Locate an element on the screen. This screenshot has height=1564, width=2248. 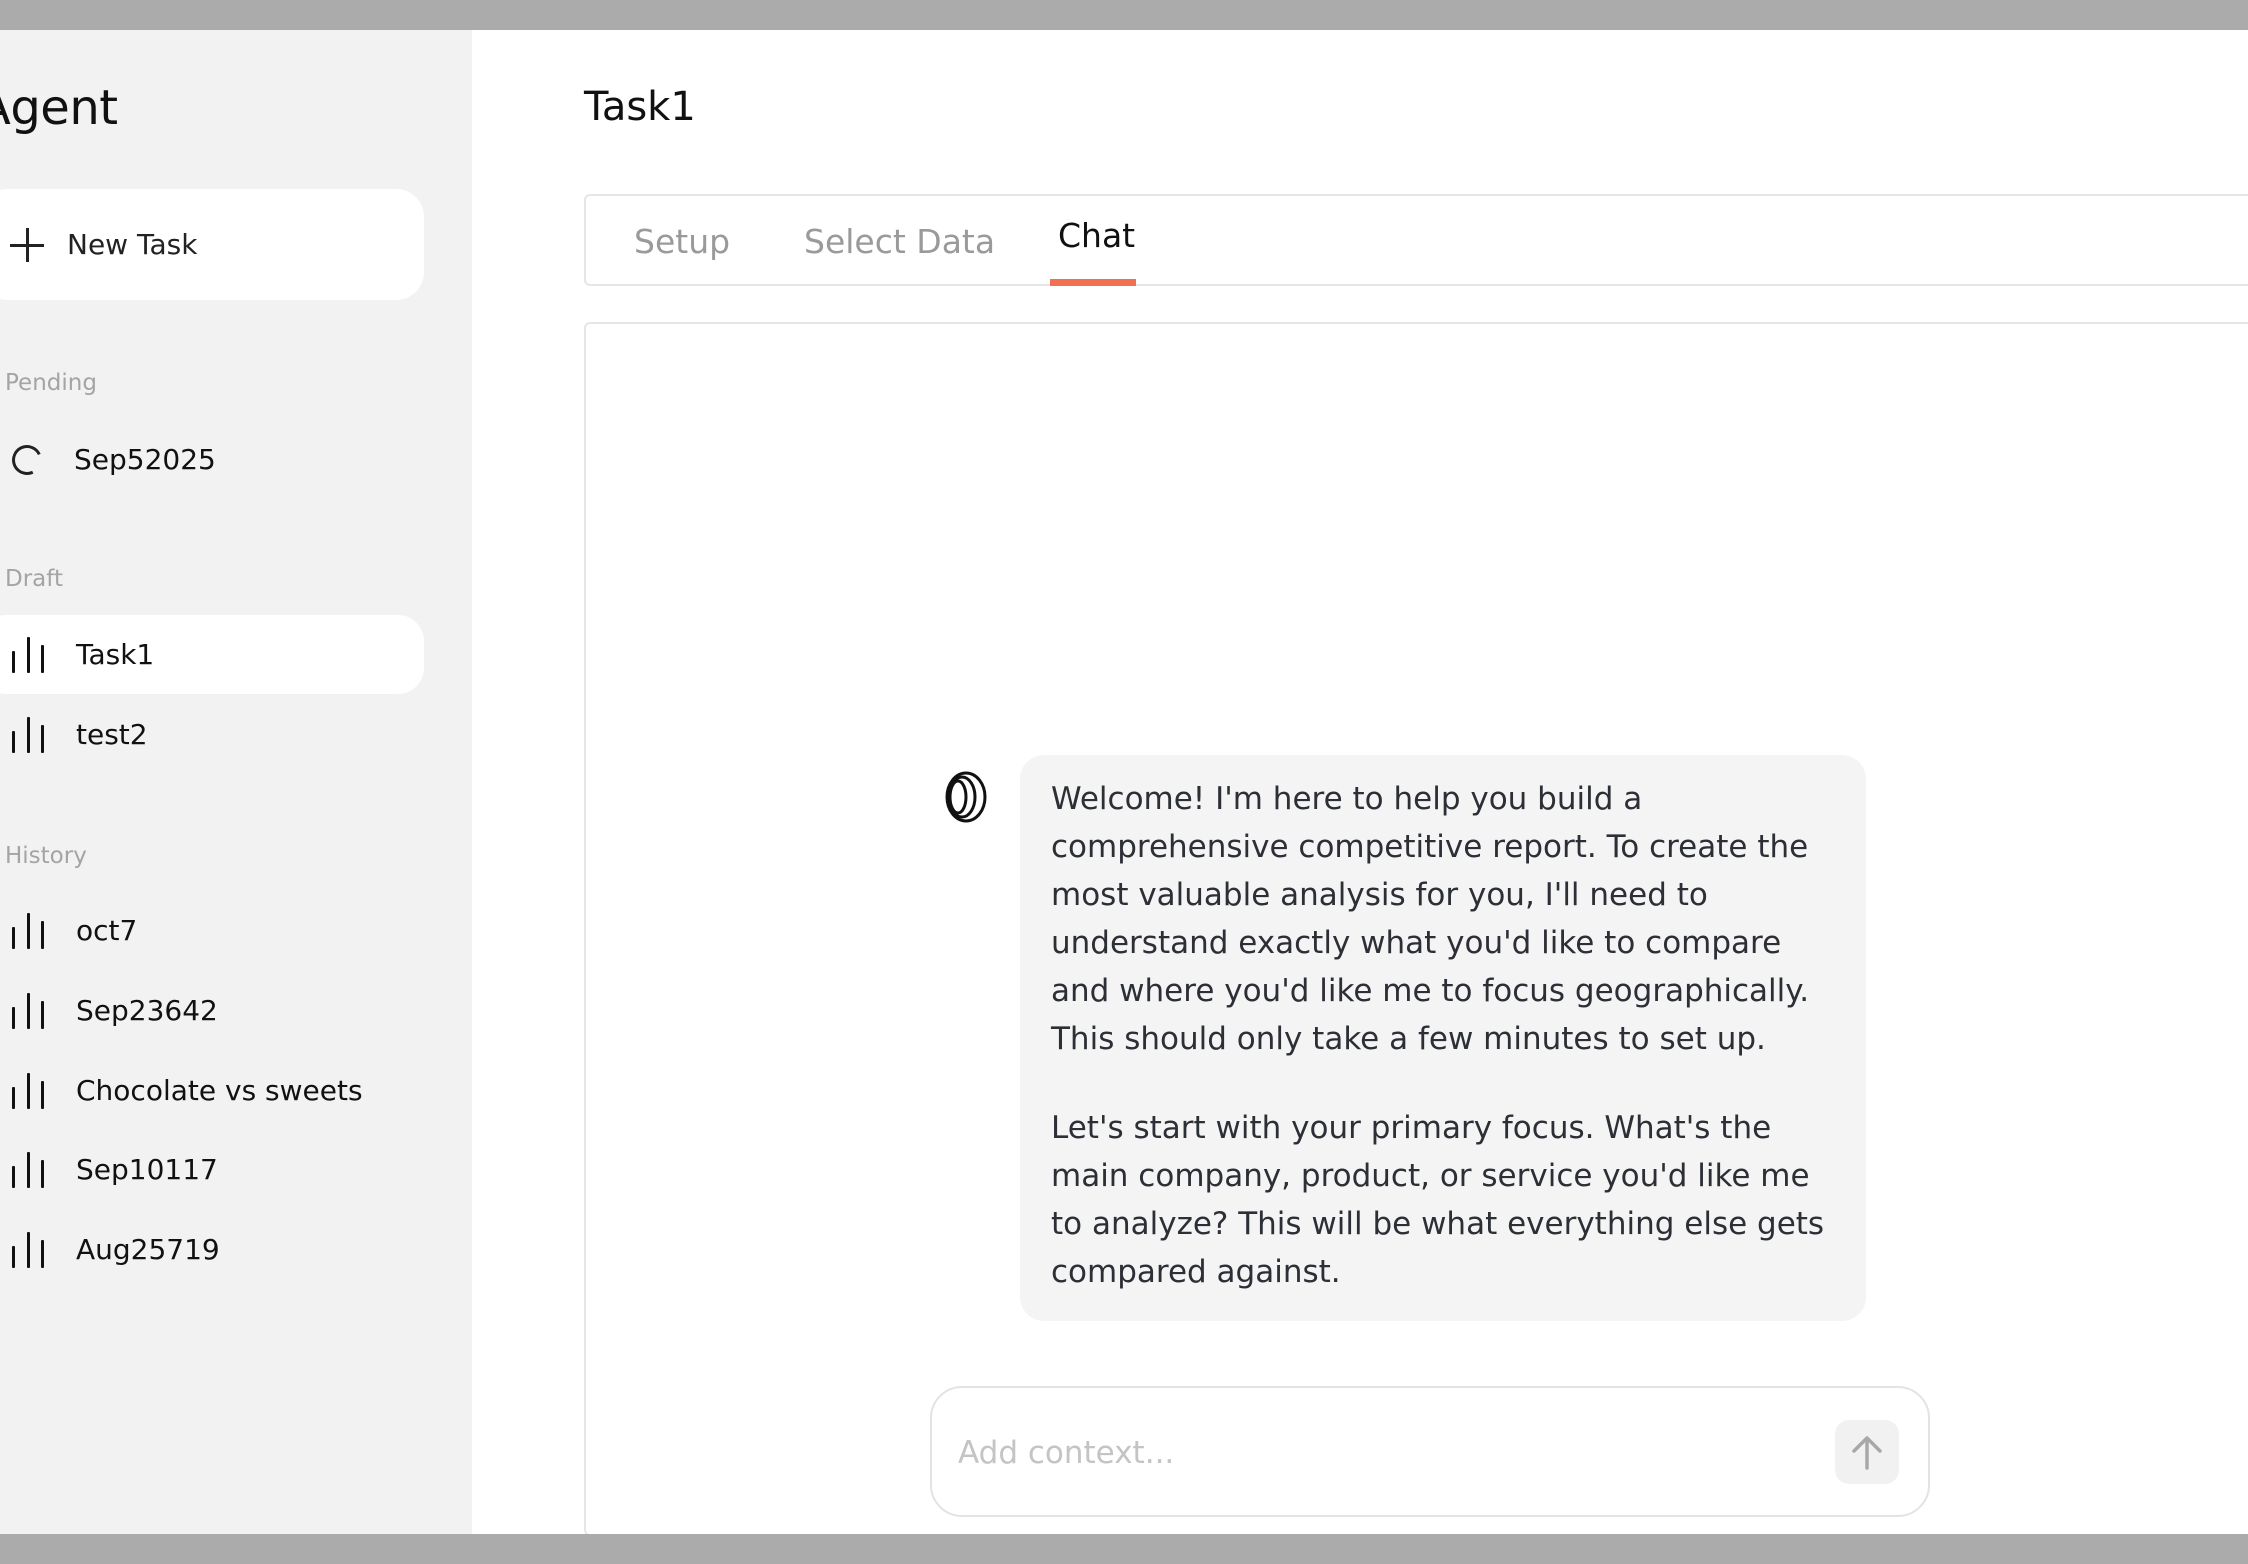
sidebar-item-sep23642: Sep23642 is located at coordinates (212, 1010).